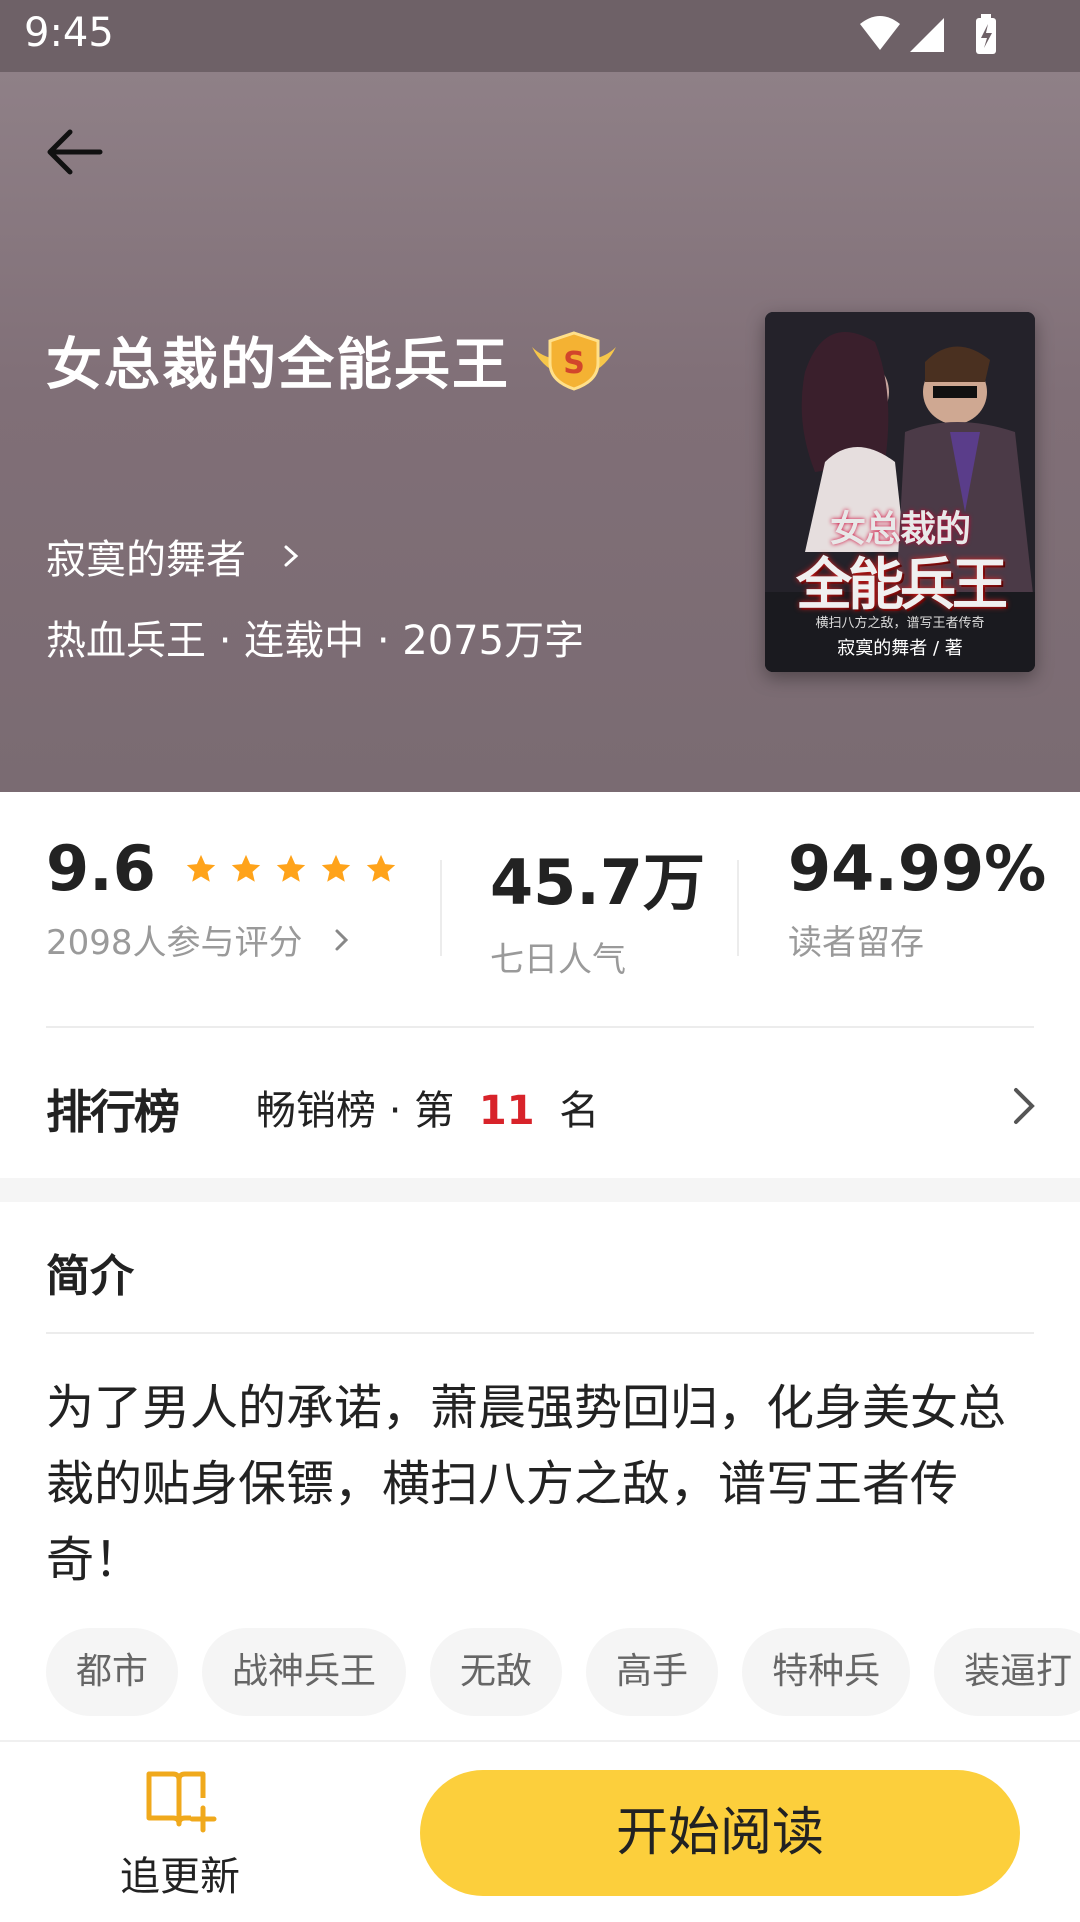  What do you see at coordinates (652, 1672) in the screenshot?
I see `tag-chip: 高手` at bounding box center [652, 1672].